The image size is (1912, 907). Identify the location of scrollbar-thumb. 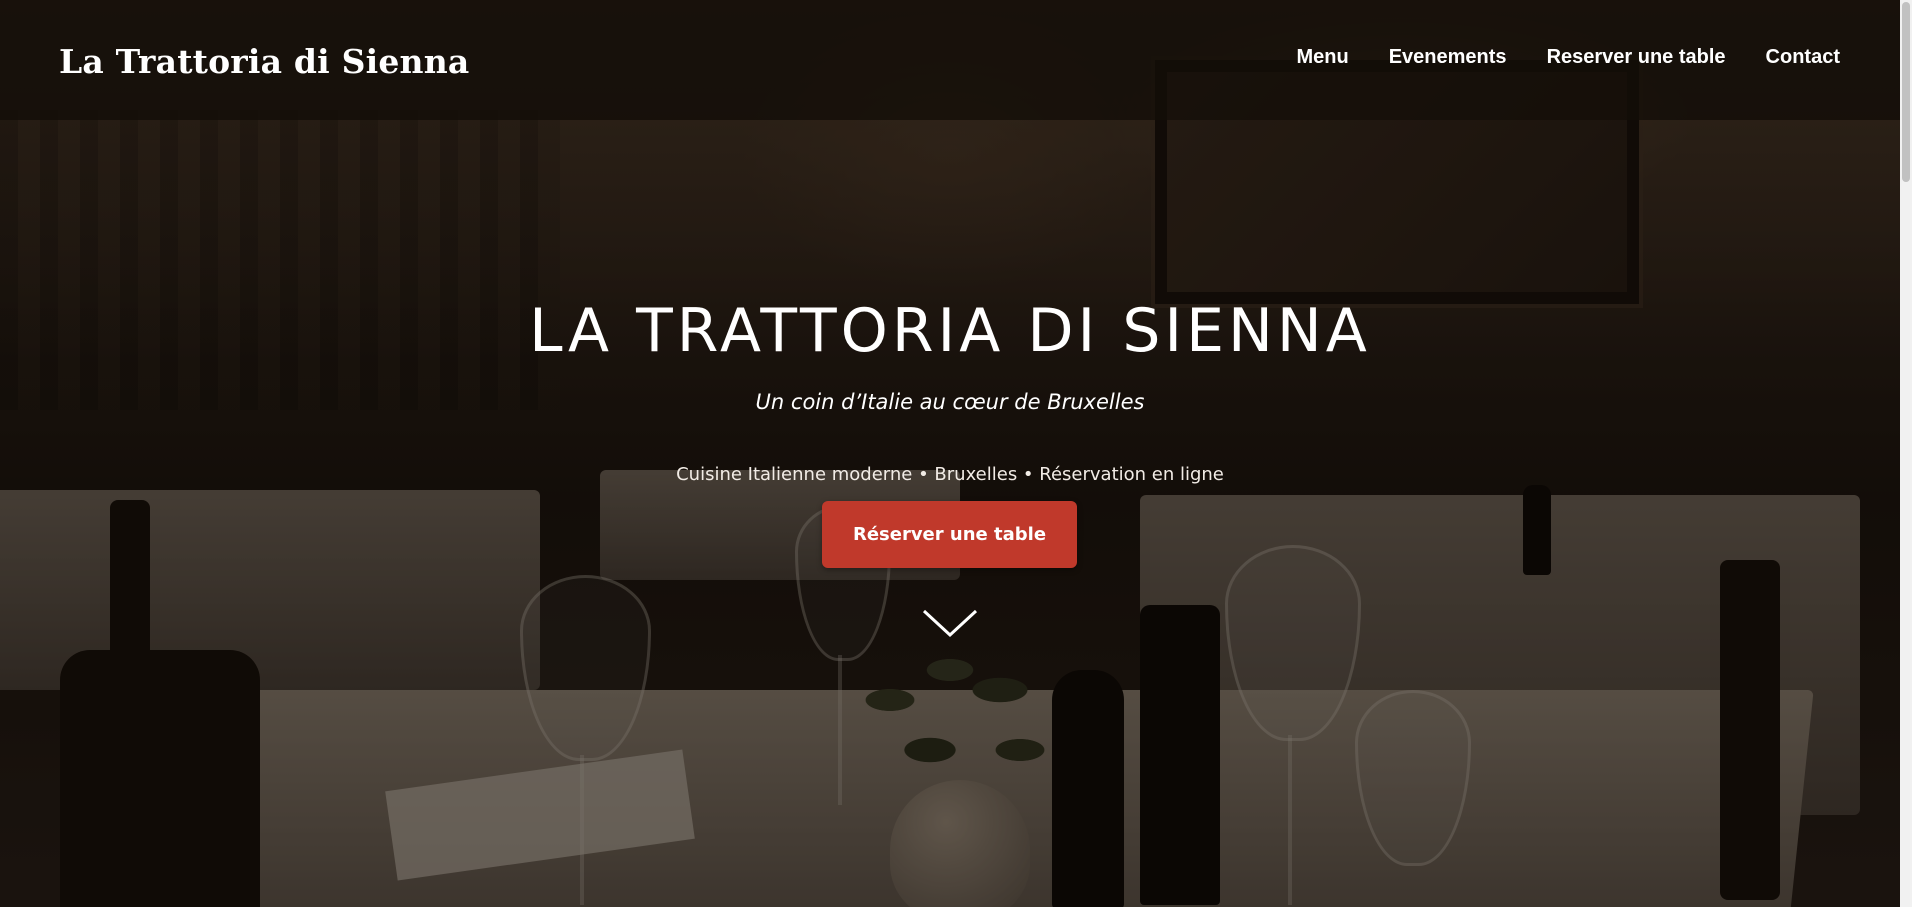
(1906, 92).